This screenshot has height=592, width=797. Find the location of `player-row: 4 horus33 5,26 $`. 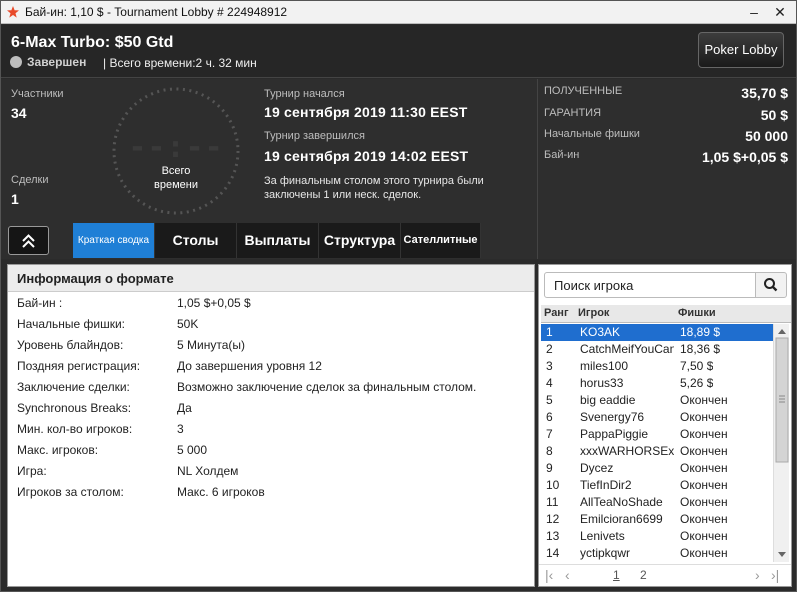

player-row: 4 horus33 5,26 $ is located at coordinates (657, 383).